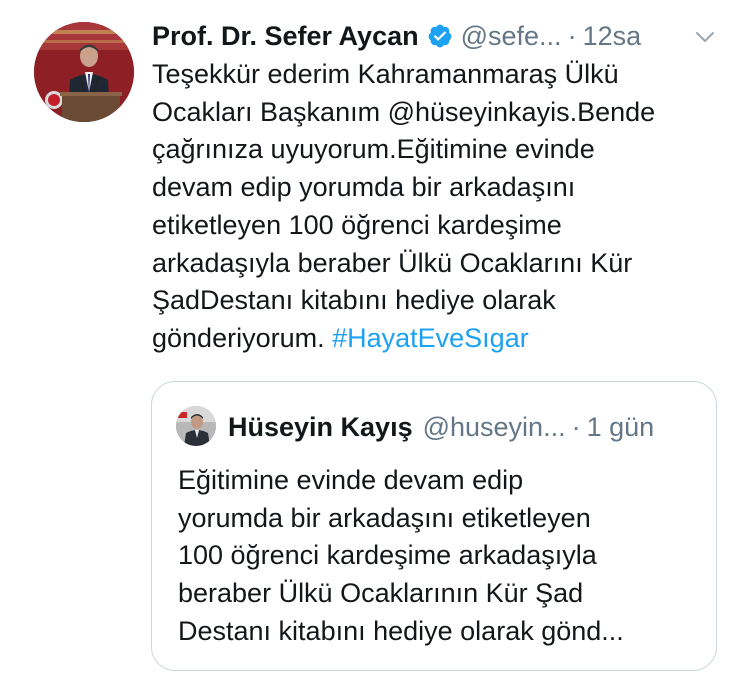 The height and width of the screenshot is (687, 750). I want to click on tweet-text-line: Ocakları Başkanım @hüseyinkayis.Bende, so click(404, 111).